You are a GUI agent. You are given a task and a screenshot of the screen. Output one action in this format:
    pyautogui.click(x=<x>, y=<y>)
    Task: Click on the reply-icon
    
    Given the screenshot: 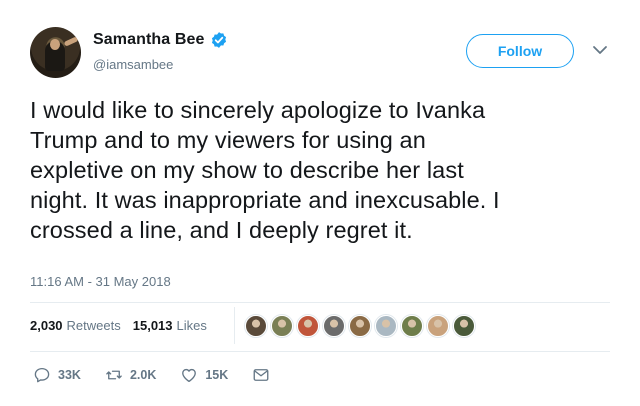 What is the action you would take?
    pyautogui.click(x=42, y=375)
    